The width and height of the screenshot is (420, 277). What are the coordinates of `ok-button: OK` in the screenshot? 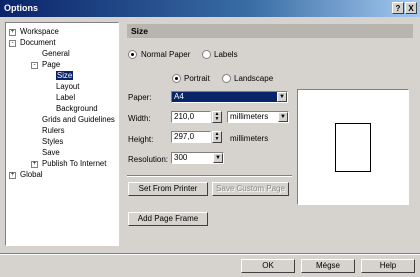 It's located at (268, 266).